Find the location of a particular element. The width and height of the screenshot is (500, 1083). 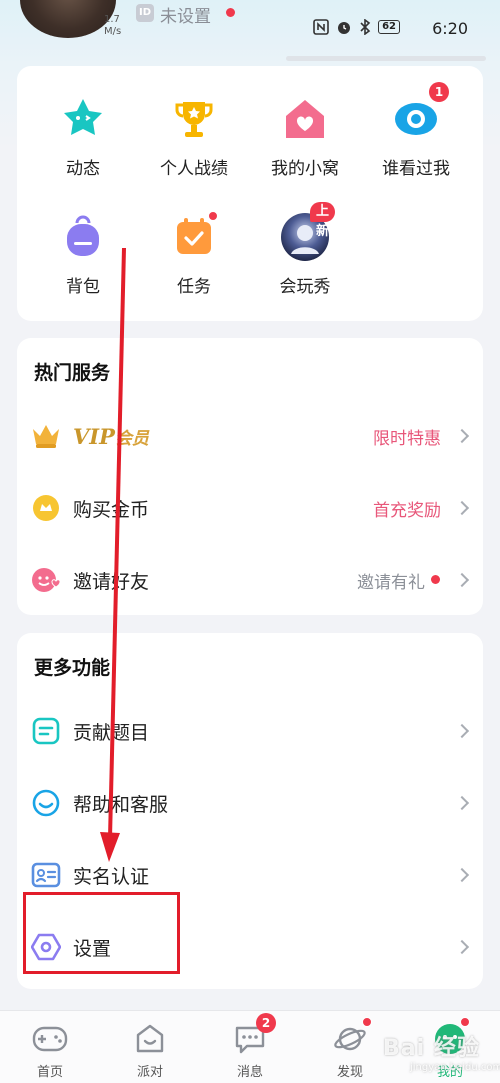

nav-messages: 2 消息 is located at coordinates (250, 1046).